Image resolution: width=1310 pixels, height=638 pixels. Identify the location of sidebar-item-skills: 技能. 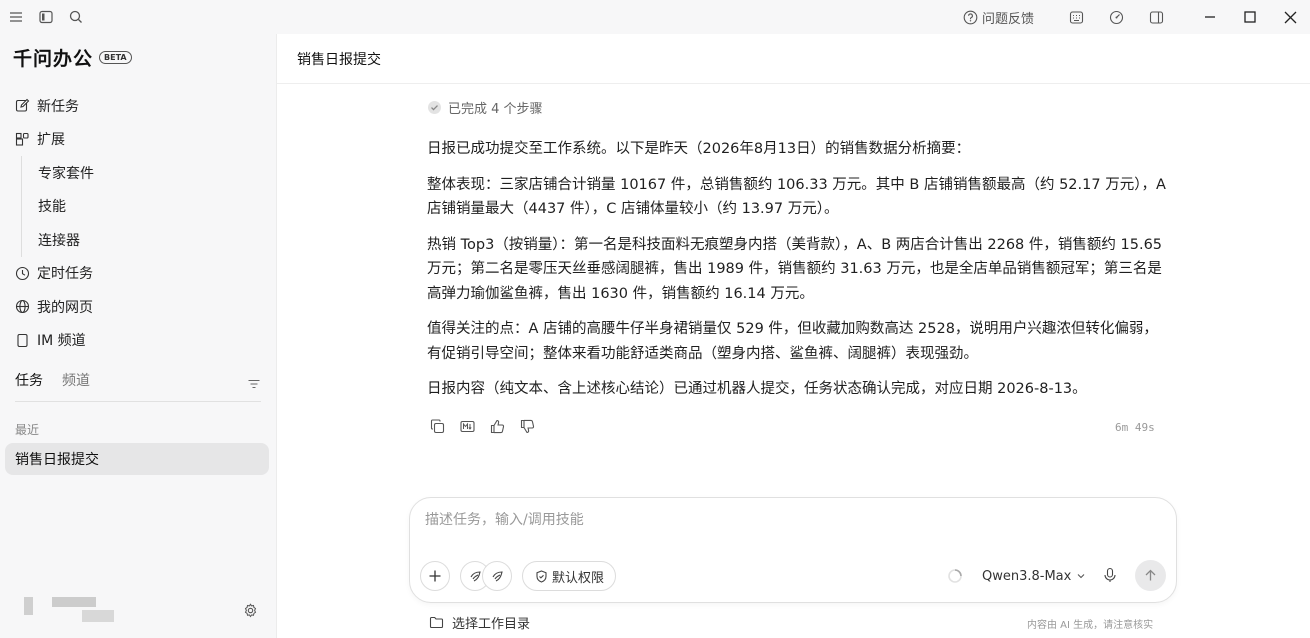
(138, 206).